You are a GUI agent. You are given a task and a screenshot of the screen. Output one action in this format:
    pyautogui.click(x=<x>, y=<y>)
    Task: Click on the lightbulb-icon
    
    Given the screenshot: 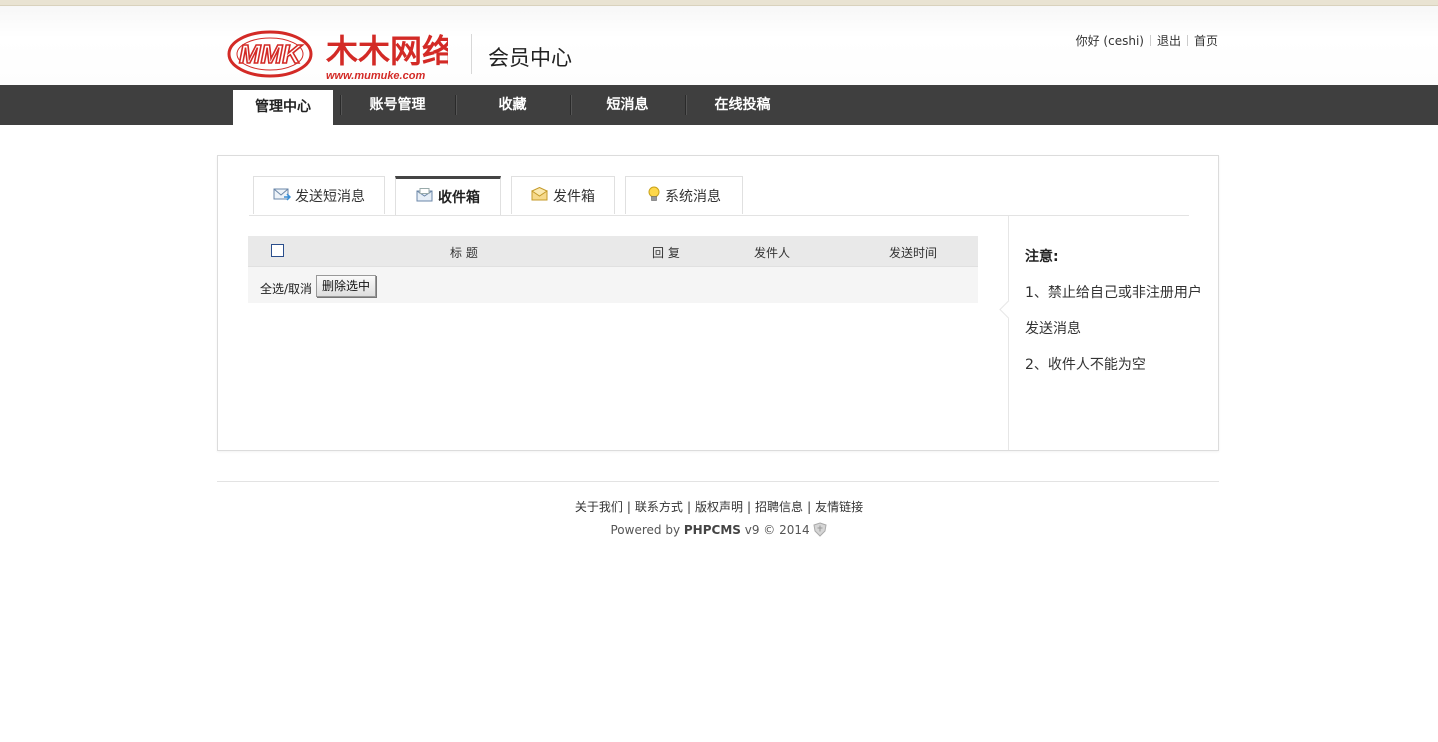 What is the action you would take?
    pyautogui.click(x=654, y=196)
    